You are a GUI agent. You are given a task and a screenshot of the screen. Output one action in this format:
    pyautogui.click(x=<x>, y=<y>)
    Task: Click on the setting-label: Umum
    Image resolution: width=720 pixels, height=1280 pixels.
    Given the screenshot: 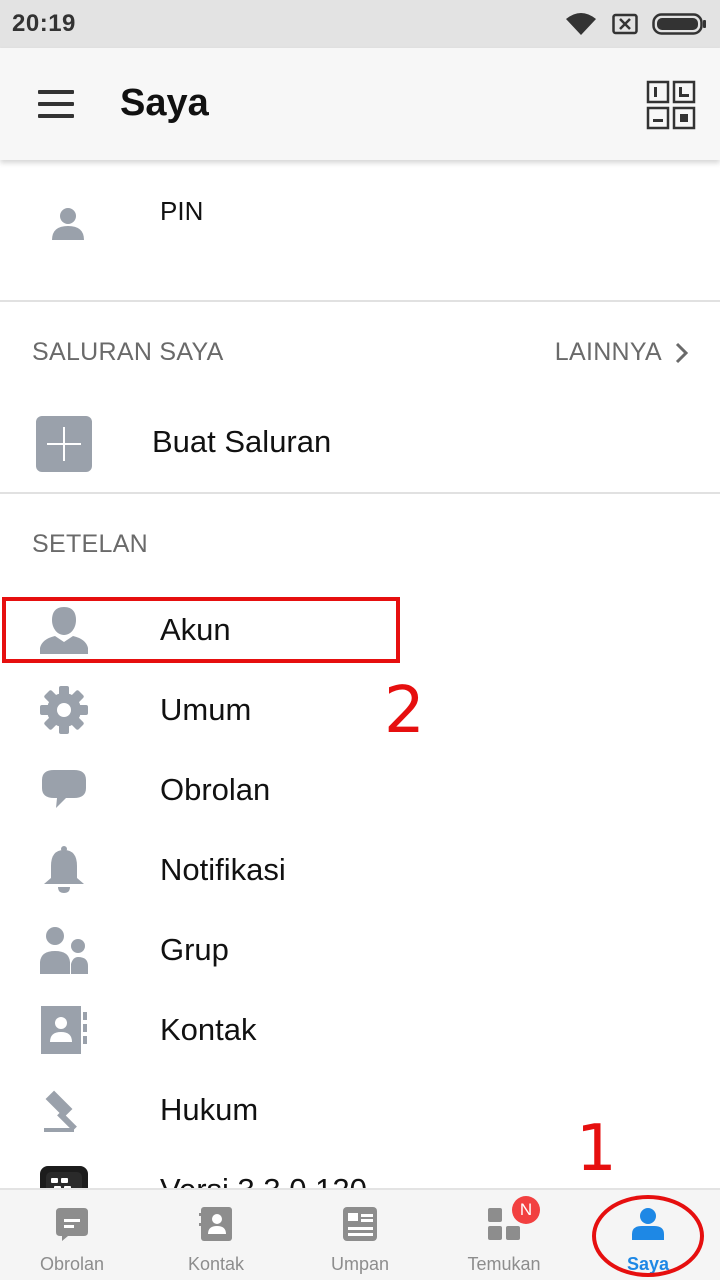 What is the action you would take?
    pyautogui.click(x=206, y=709)
    